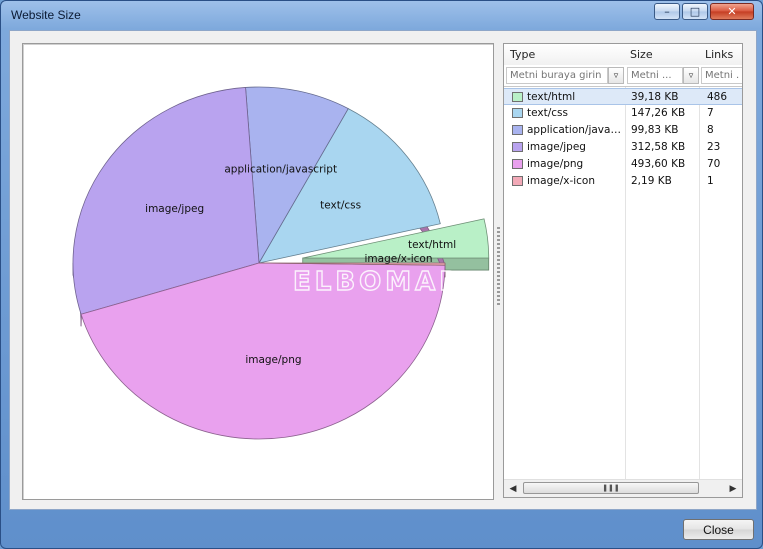 The width and height of the screenshot is (763, 549). Describe the element at coordinates (714, 147) in the screenshot. I see `cell-links: 23` at that location.